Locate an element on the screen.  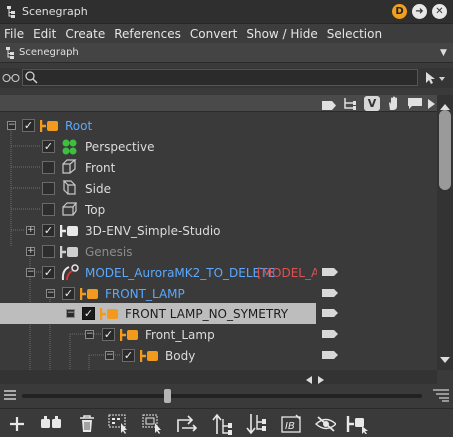
menu-show-hide: Show / Hide is located at coordinates (281, 34).